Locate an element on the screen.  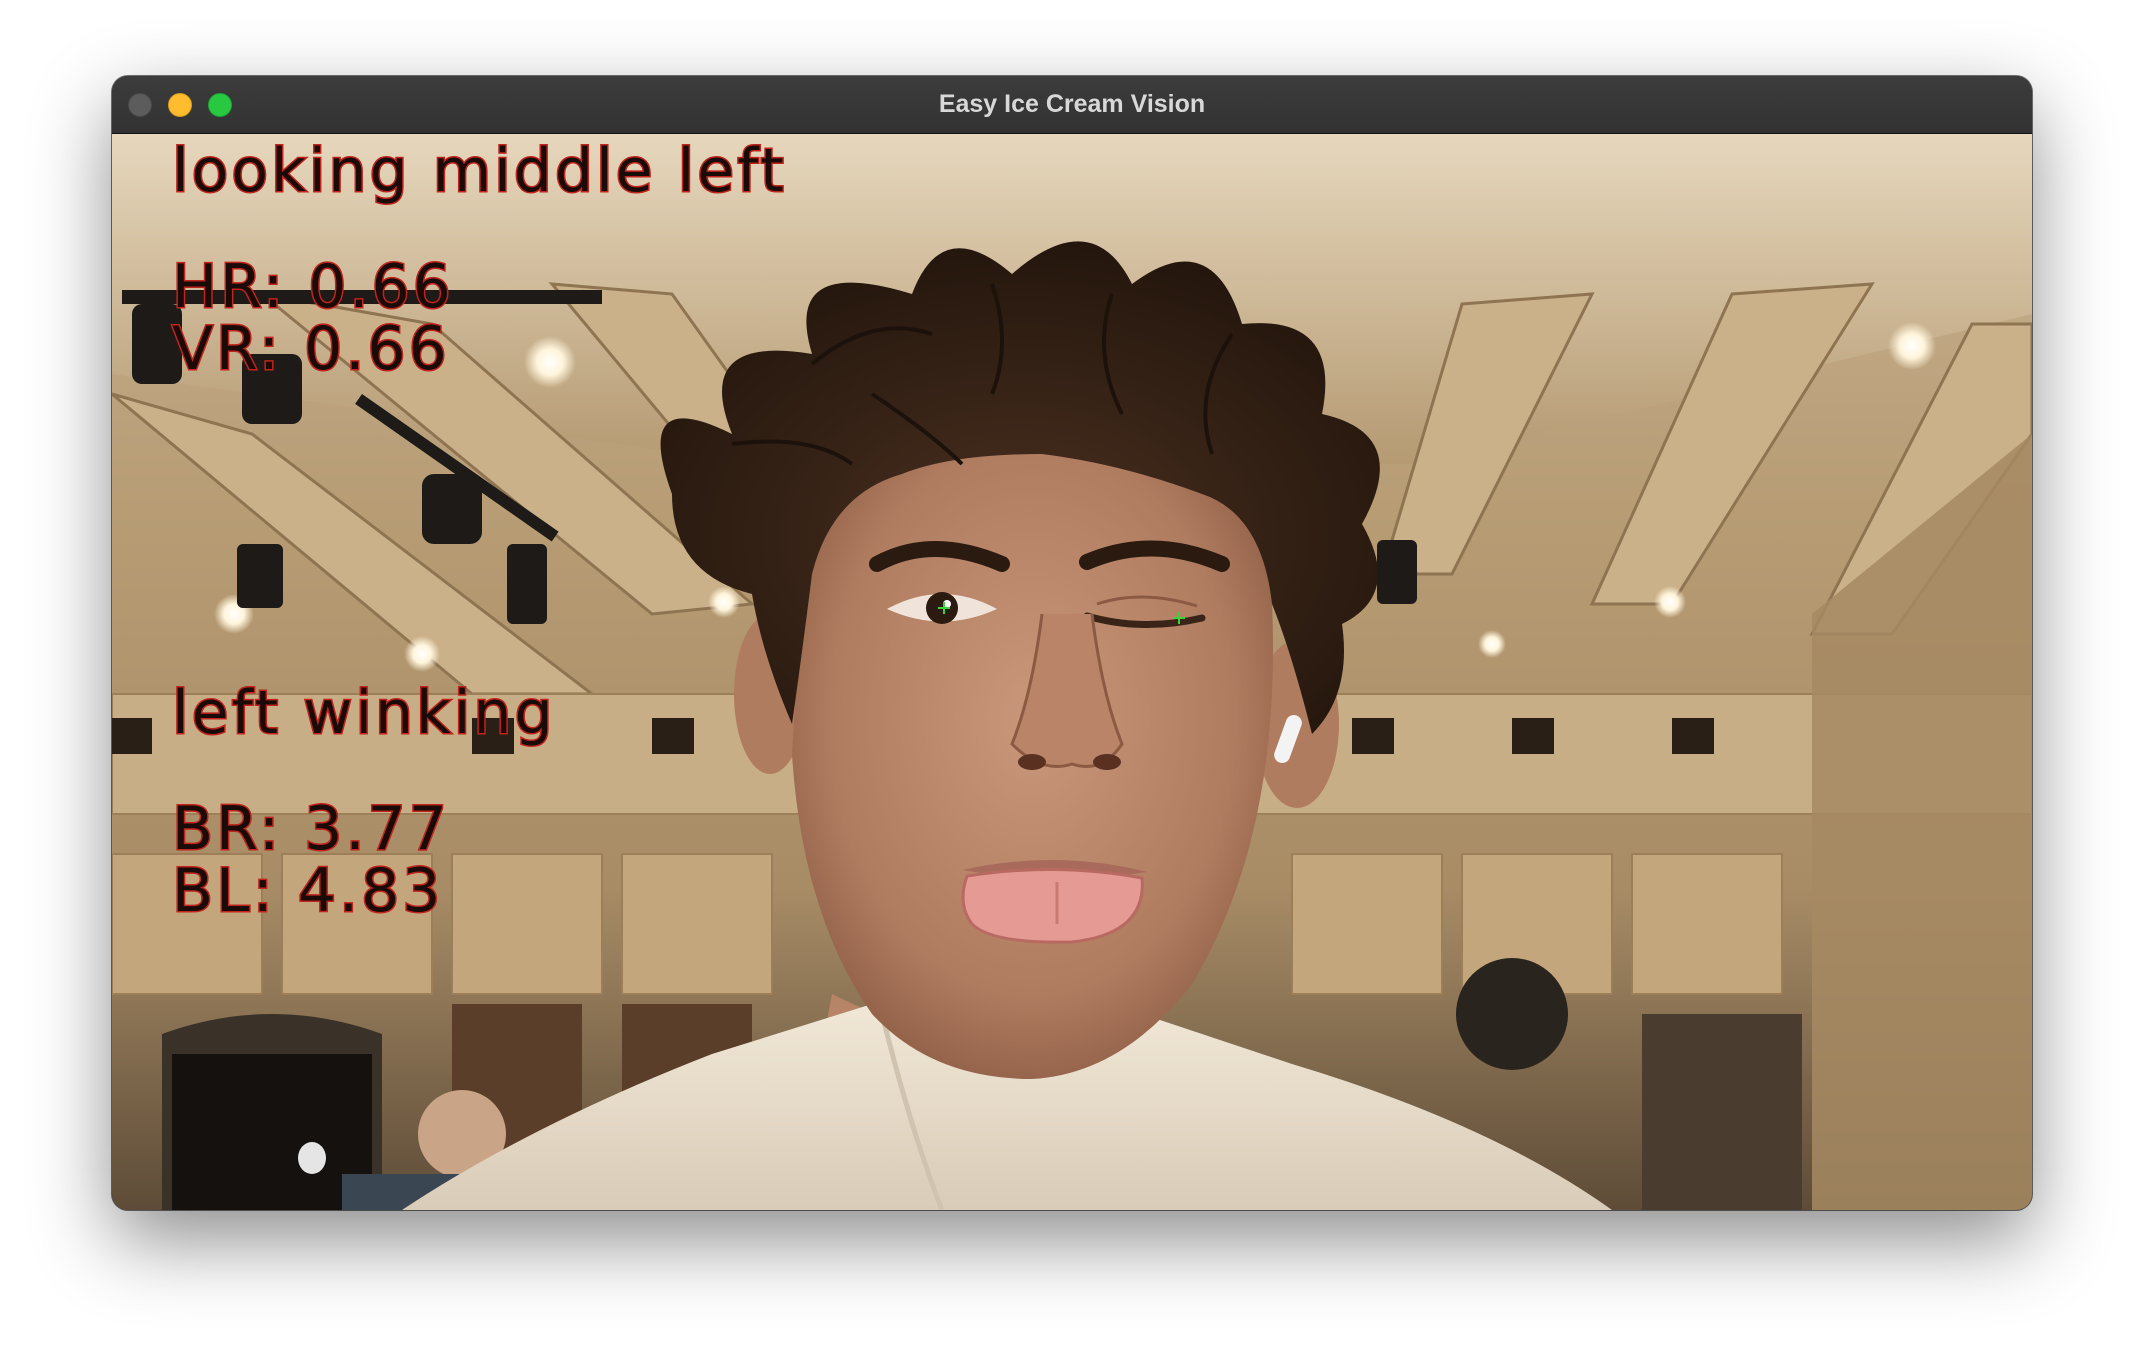
tongue is located at coordinates (1052, 906).